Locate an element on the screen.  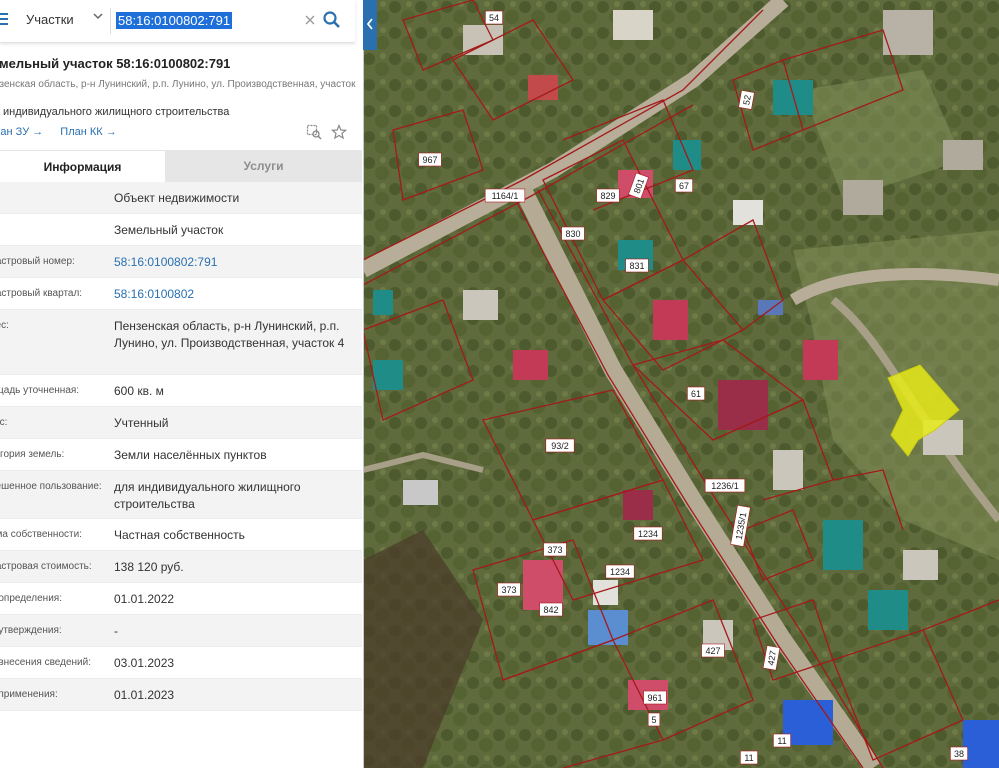
row-value: 600 кв. м is located at coordinates (139, 391).